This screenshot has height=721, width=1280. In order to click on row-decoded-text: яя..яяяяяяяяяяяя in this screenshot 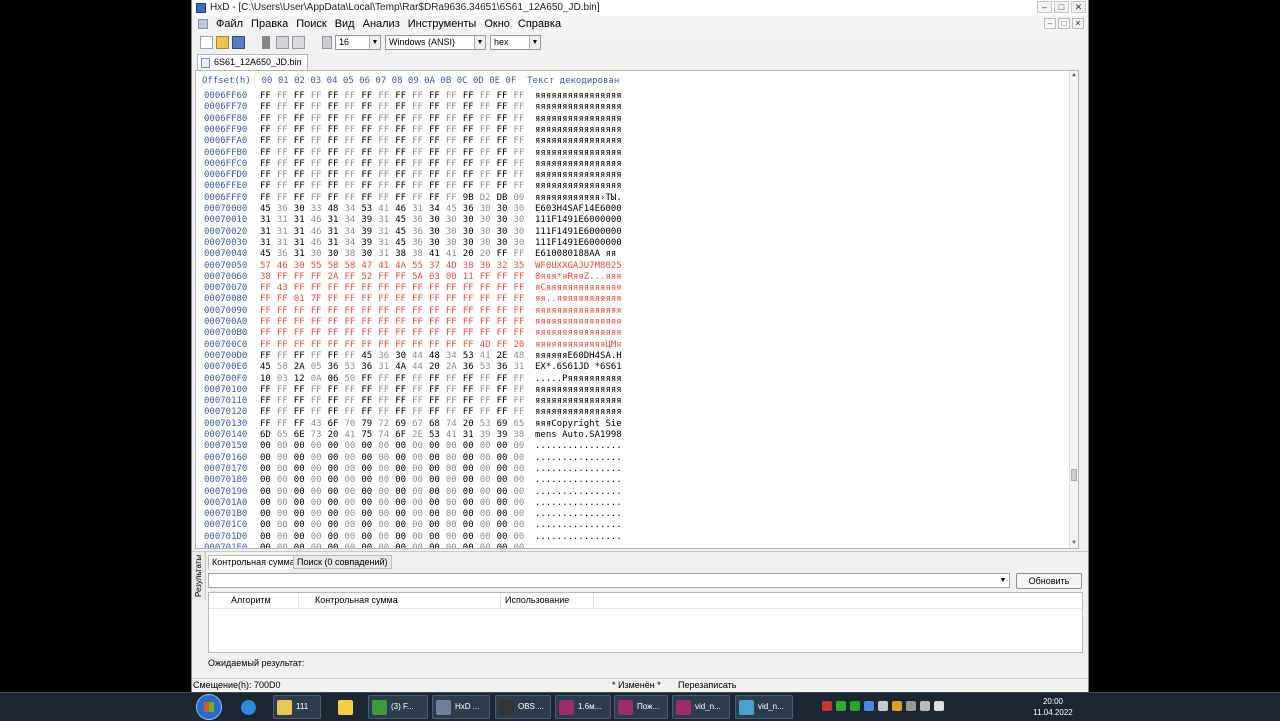, I will do `click(578, 299)`.